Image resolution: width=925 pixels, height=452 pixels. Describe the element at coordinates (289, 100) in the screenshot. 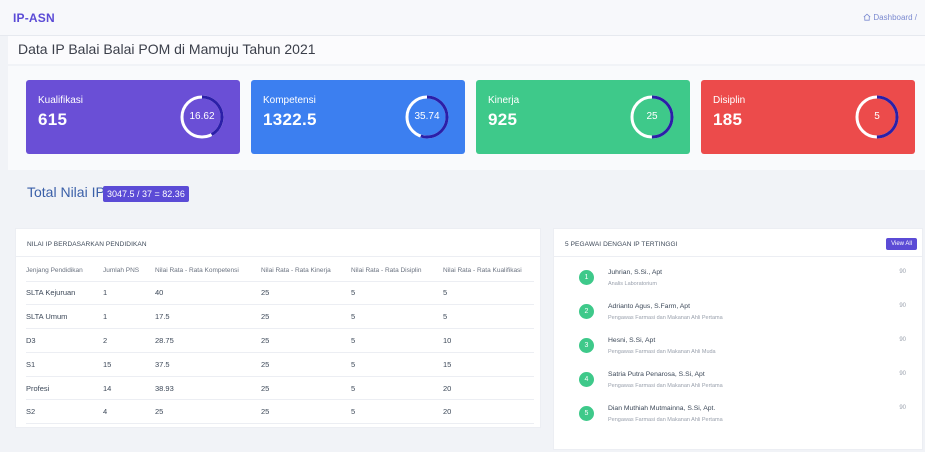

I see `card-label: Kompetensi` at that location.